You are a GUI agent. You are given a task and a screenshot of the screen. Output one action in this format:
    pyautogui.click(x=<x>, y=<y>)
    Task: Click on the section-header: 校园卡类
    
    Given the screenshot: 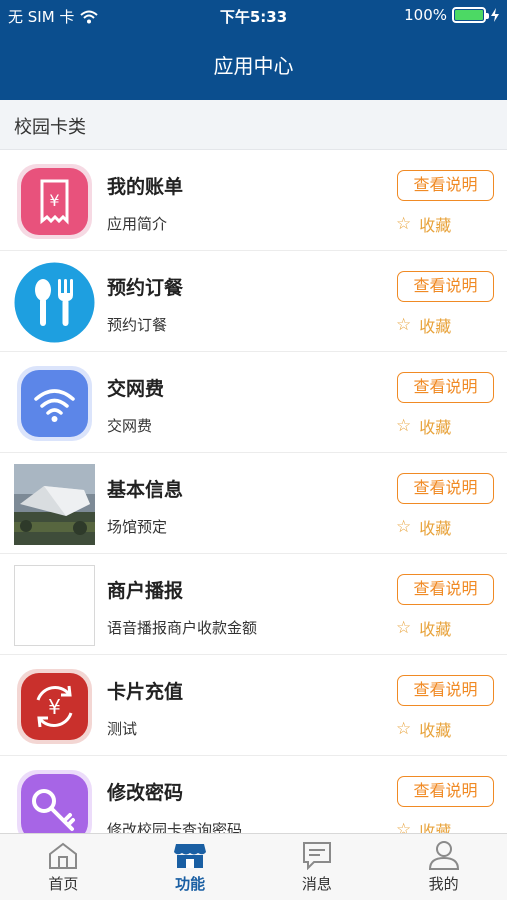 What is the action you would take?
    pyautogui.click(x=253, y=125)
    